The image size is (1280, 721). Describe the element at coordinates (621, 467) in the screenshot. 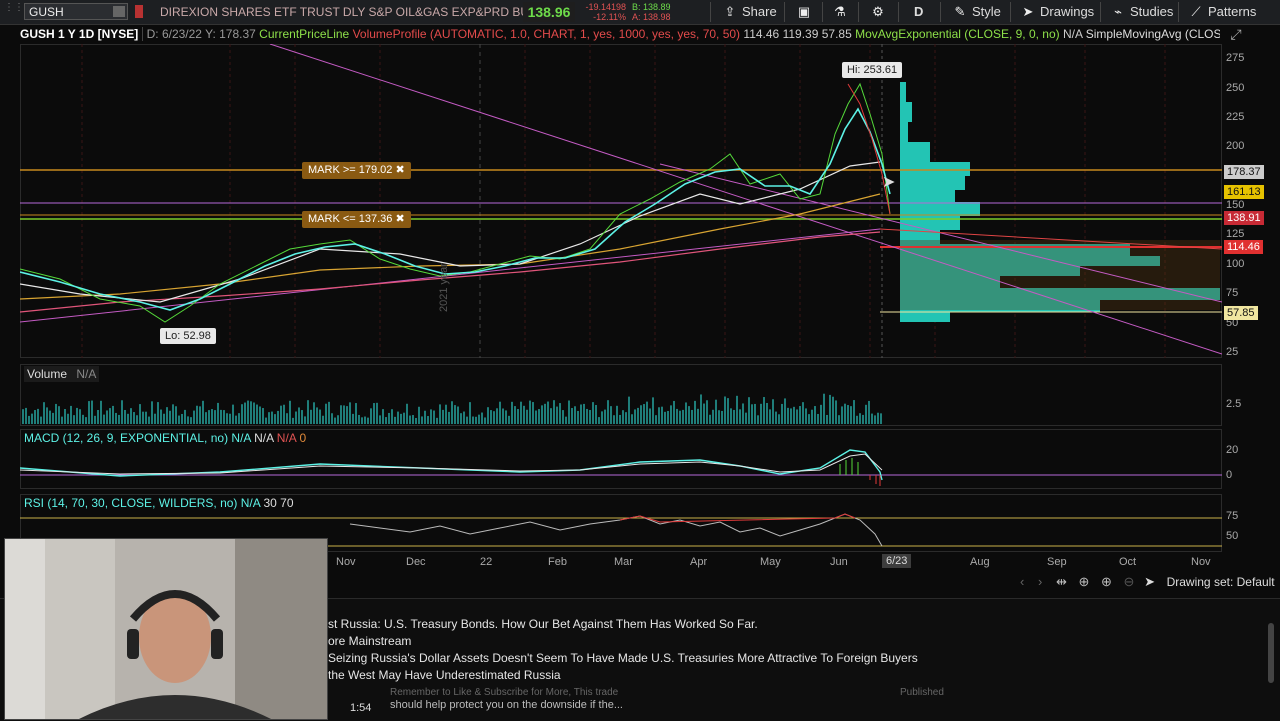

I see `macd-chart` at that location.